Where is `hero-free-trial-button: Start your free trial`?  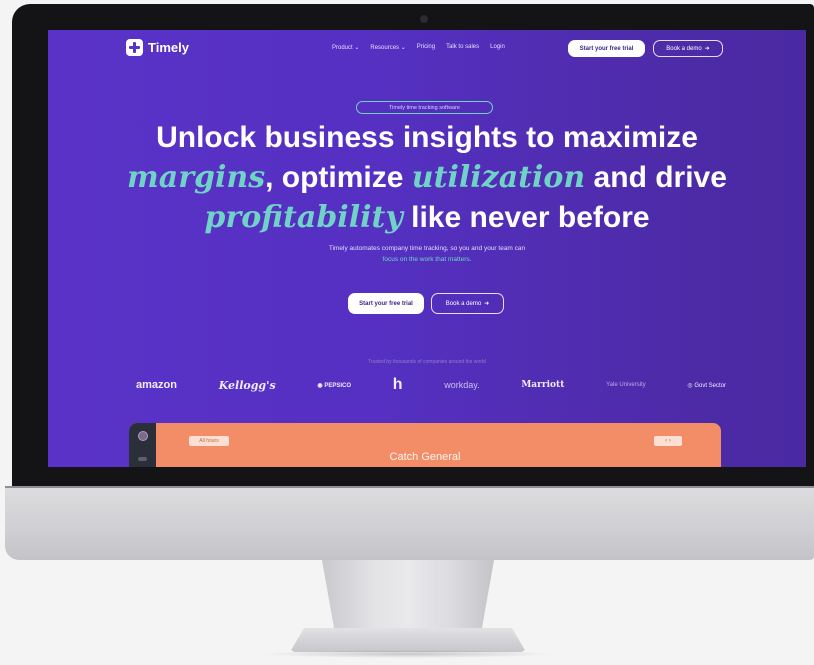
hero-free-trial-button: Start your free trial is located at coordinates (386, 303).